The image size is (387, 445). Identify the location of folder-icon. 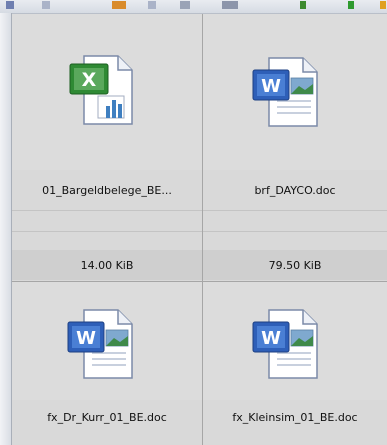
(119, 5).